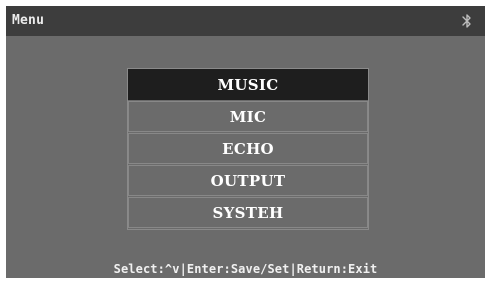  I want to click on title-bar: Menu, so click(245, 21).